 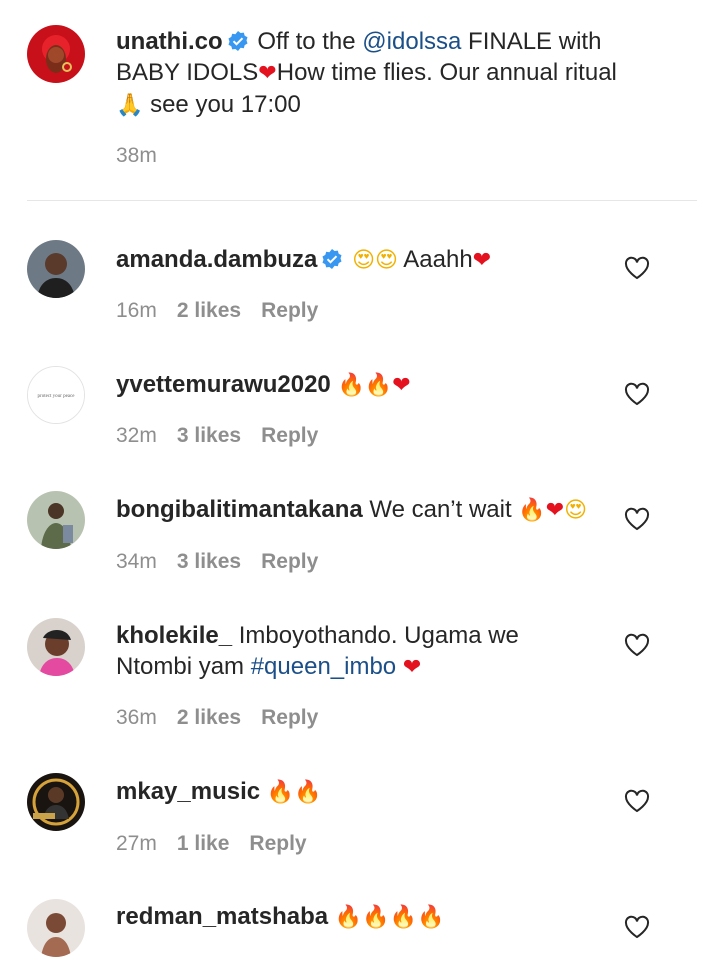 I want to click on comment-text: bongibalitimantakana We can’t wait 🔥❤😍, so click(x=351, y=510).